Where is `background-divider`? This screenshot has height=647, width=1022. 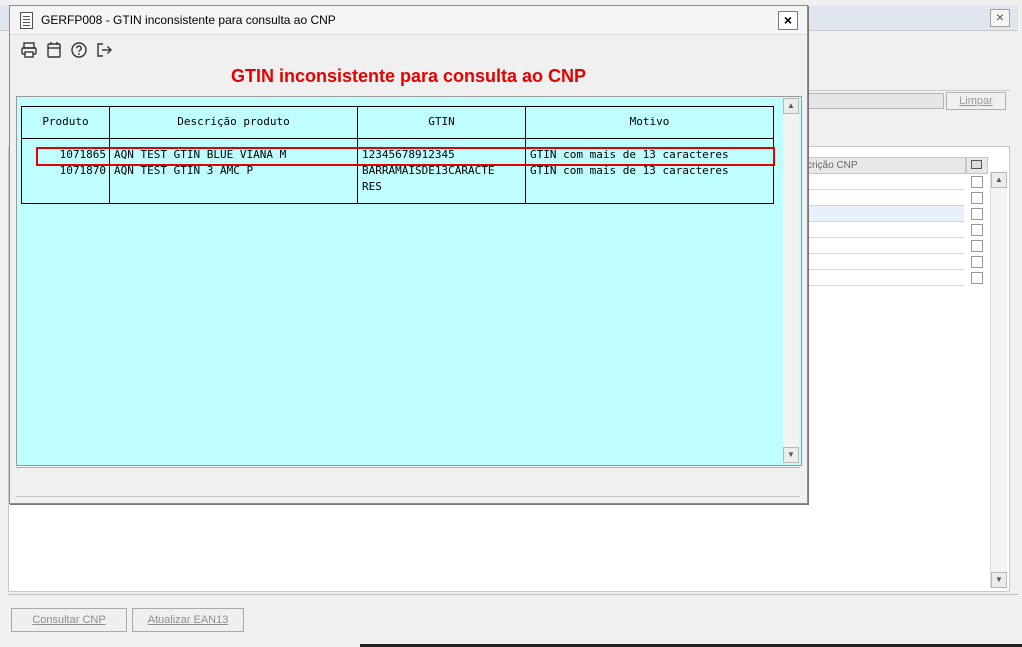 background-divider is located at coordinates (513, 594).